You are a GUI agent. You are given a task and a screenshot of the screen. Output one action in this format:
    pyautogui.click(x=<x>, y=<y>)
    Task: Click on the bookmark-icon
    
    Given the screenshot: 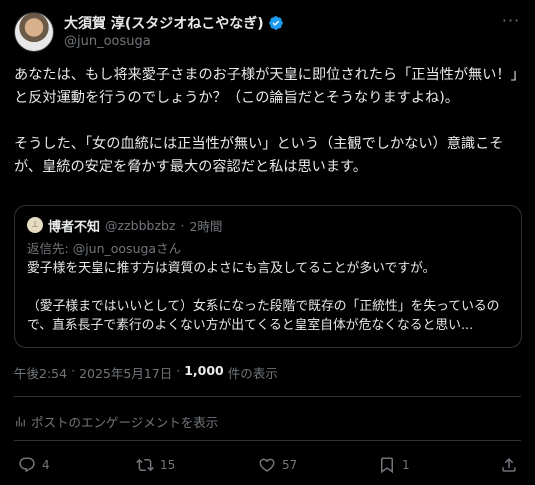 What is the action you would take?
    pyautogui.click(x=387, y=465)
    